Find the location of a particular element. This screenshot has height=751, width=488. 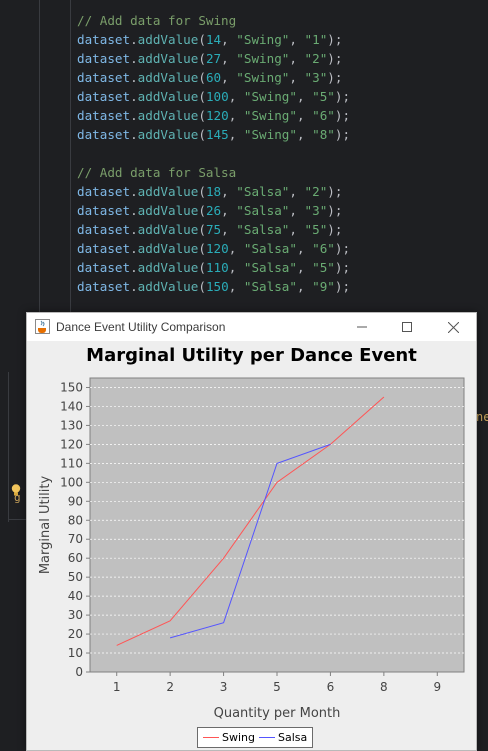

code-token-str: "5" is located at coordinates (316, 229).